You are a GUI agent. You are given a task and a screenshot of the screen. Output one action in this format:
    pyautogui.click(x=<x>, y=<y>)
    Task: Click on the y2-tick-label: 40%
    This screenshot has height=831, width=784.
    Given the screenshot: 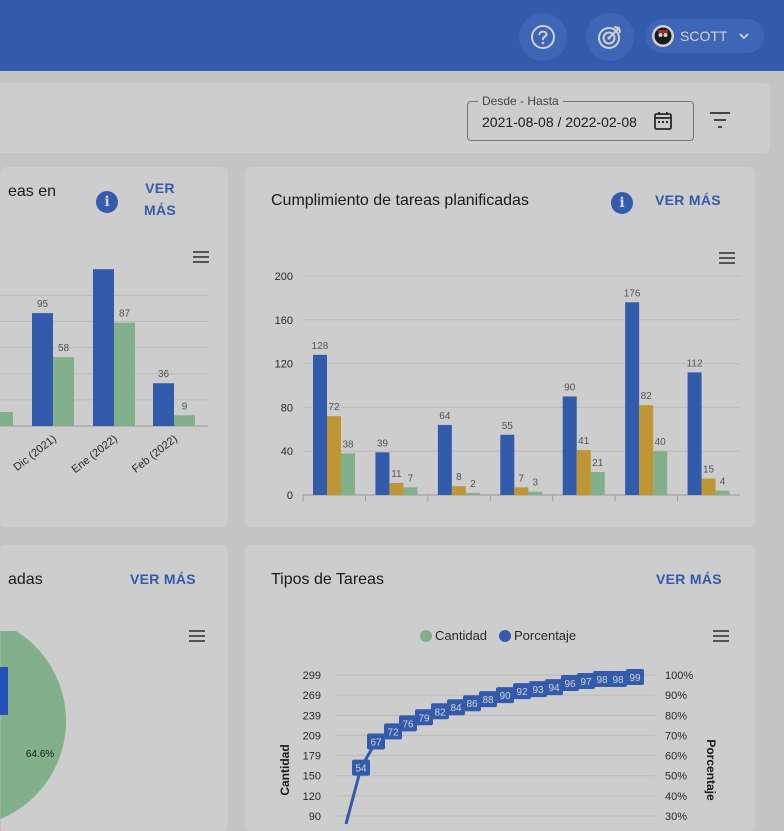 What is the action you would take?
    pyautogui.click(x=676, y=797)
    